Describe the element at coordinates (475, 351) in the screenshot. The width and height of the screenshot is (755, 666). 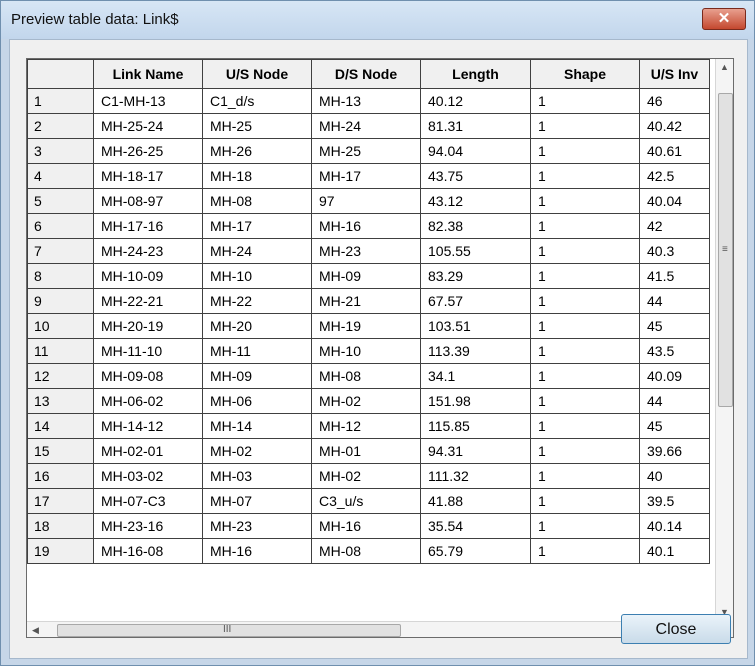
I see `table-cell: 113.39` at that location.